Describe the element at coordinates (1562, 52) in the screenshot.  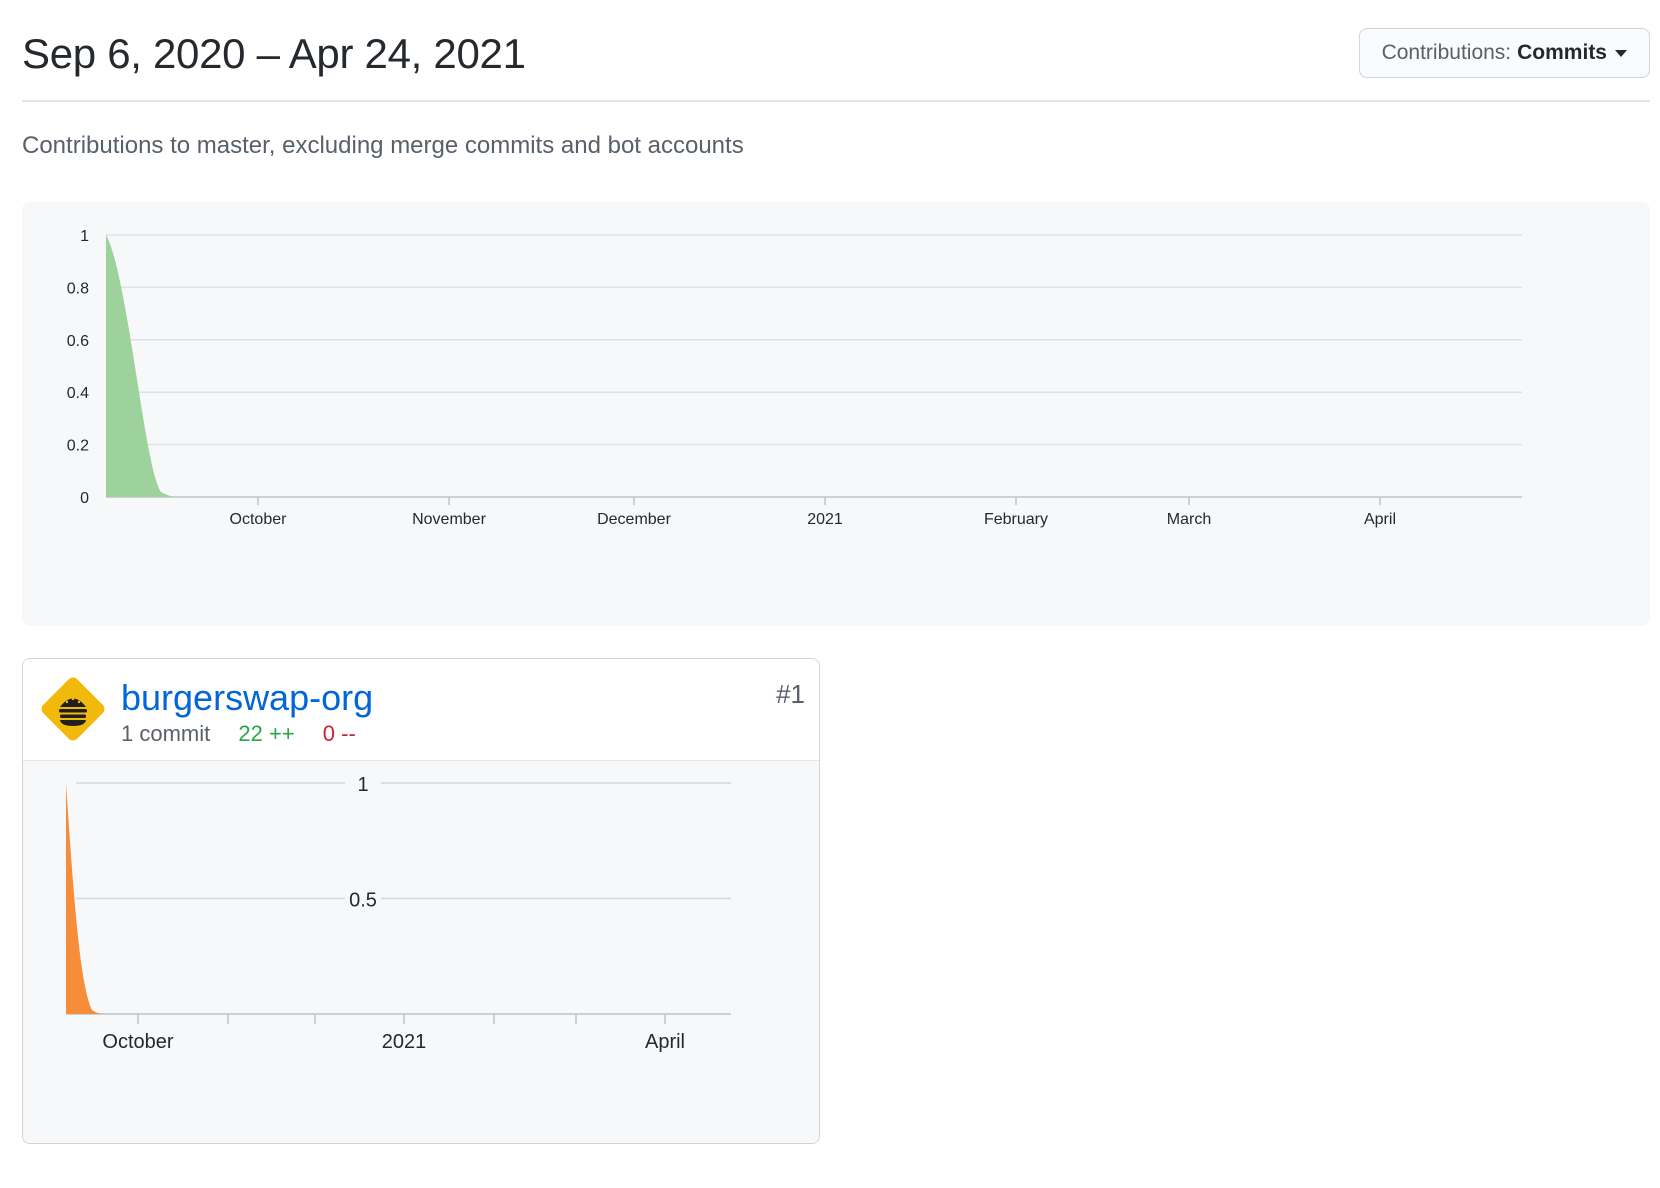
I see `contributions-select-value: Commits` at that location.